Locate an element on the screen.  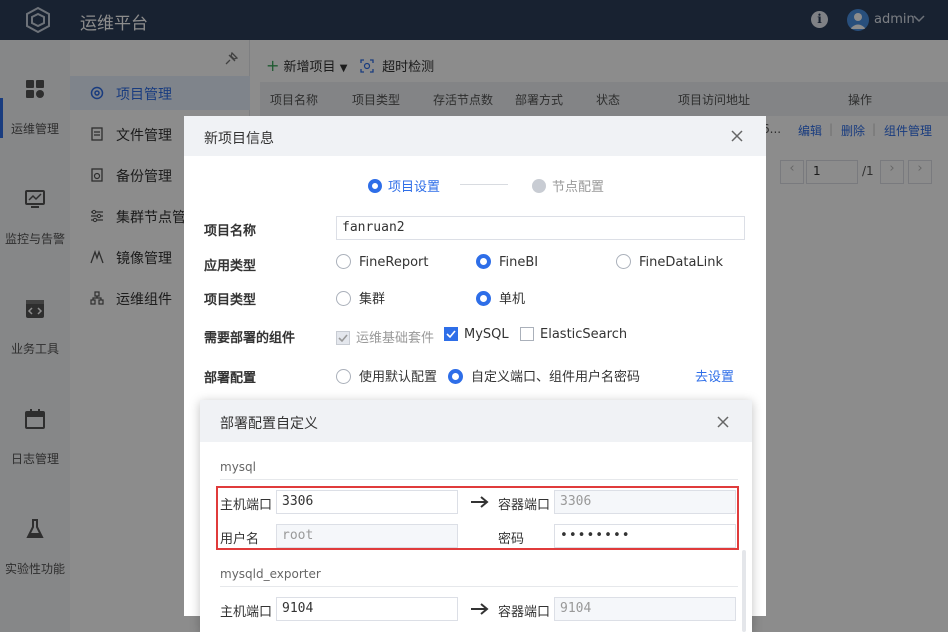
radio-standalone: 单机 is located at coordinates (500, 297).